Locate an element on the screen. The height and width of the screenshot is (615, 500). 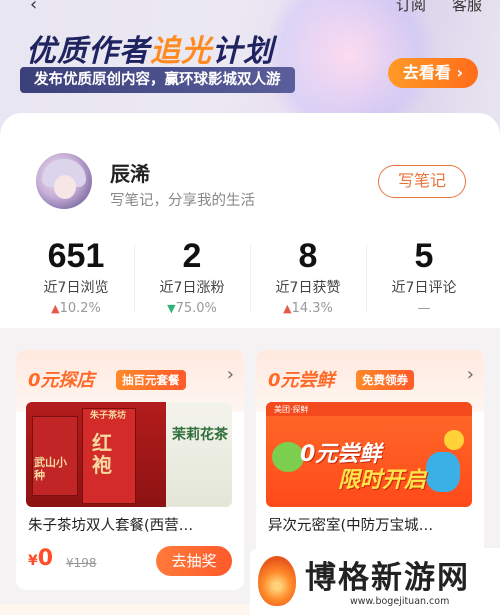
promo-title: 0元尝鲜 is located at coordinates (301, 380).